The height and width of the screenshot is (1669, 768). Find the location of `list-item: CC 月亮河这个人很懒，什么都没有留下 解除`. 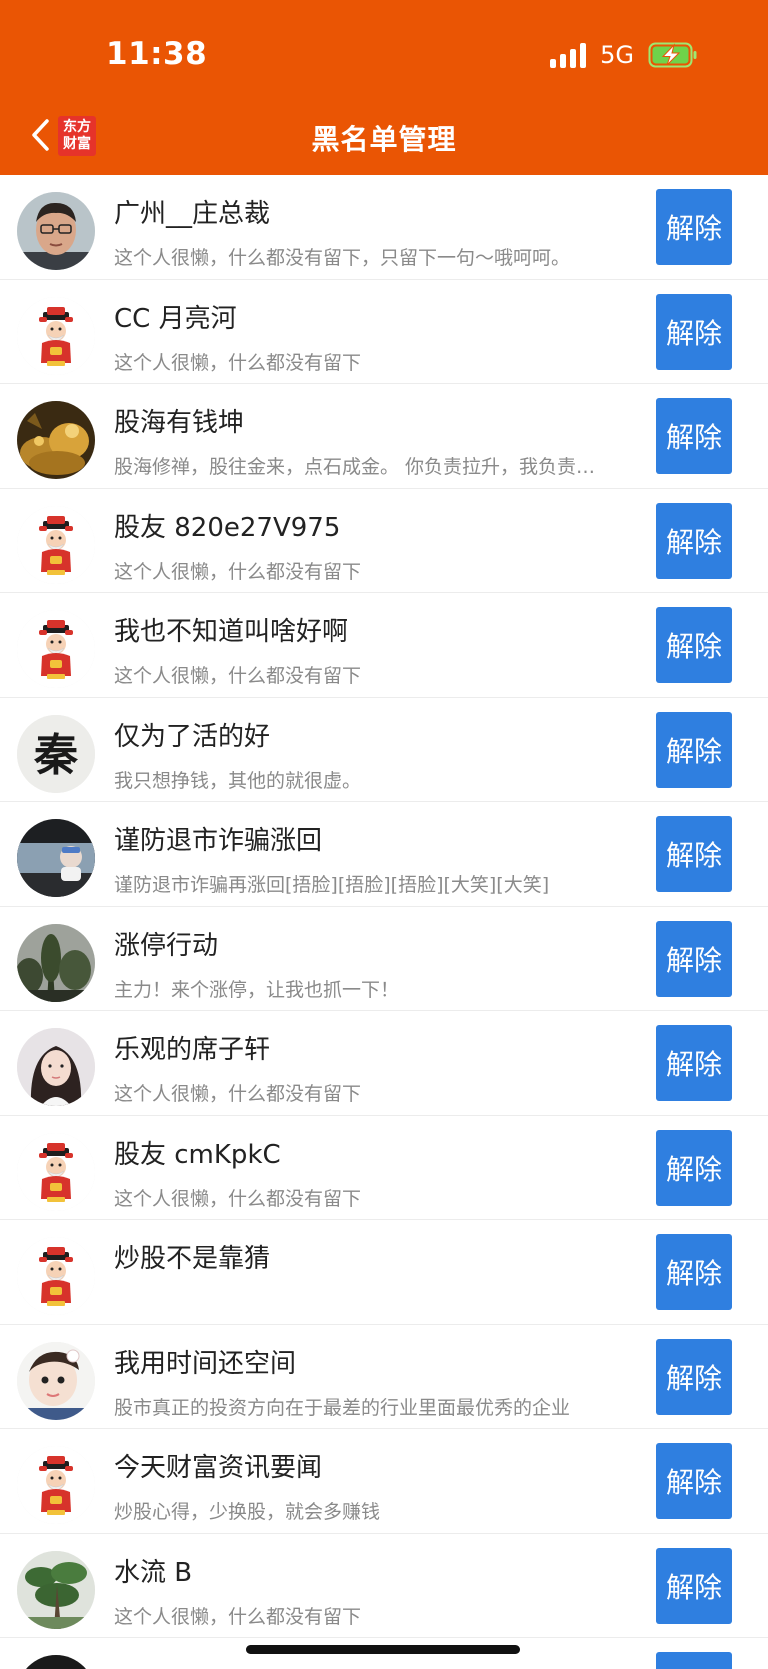

list-item: CC 月亮河这个人很懒，什么都没有留下 解除 is located at coordinates (384, 332).